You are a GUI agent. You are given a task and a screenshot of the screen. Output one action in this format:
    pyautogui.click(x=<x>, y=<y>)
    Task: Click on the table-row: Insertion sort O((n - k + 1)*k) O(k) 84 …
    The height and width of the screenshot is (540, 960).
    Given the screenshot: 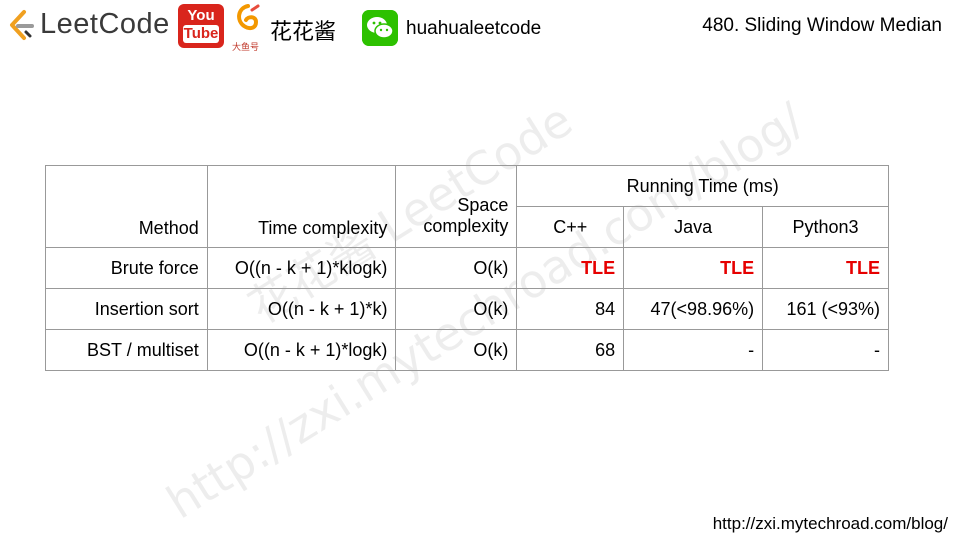 What is the action you would take?
    pyautogui.click(x=467, y=309)
    